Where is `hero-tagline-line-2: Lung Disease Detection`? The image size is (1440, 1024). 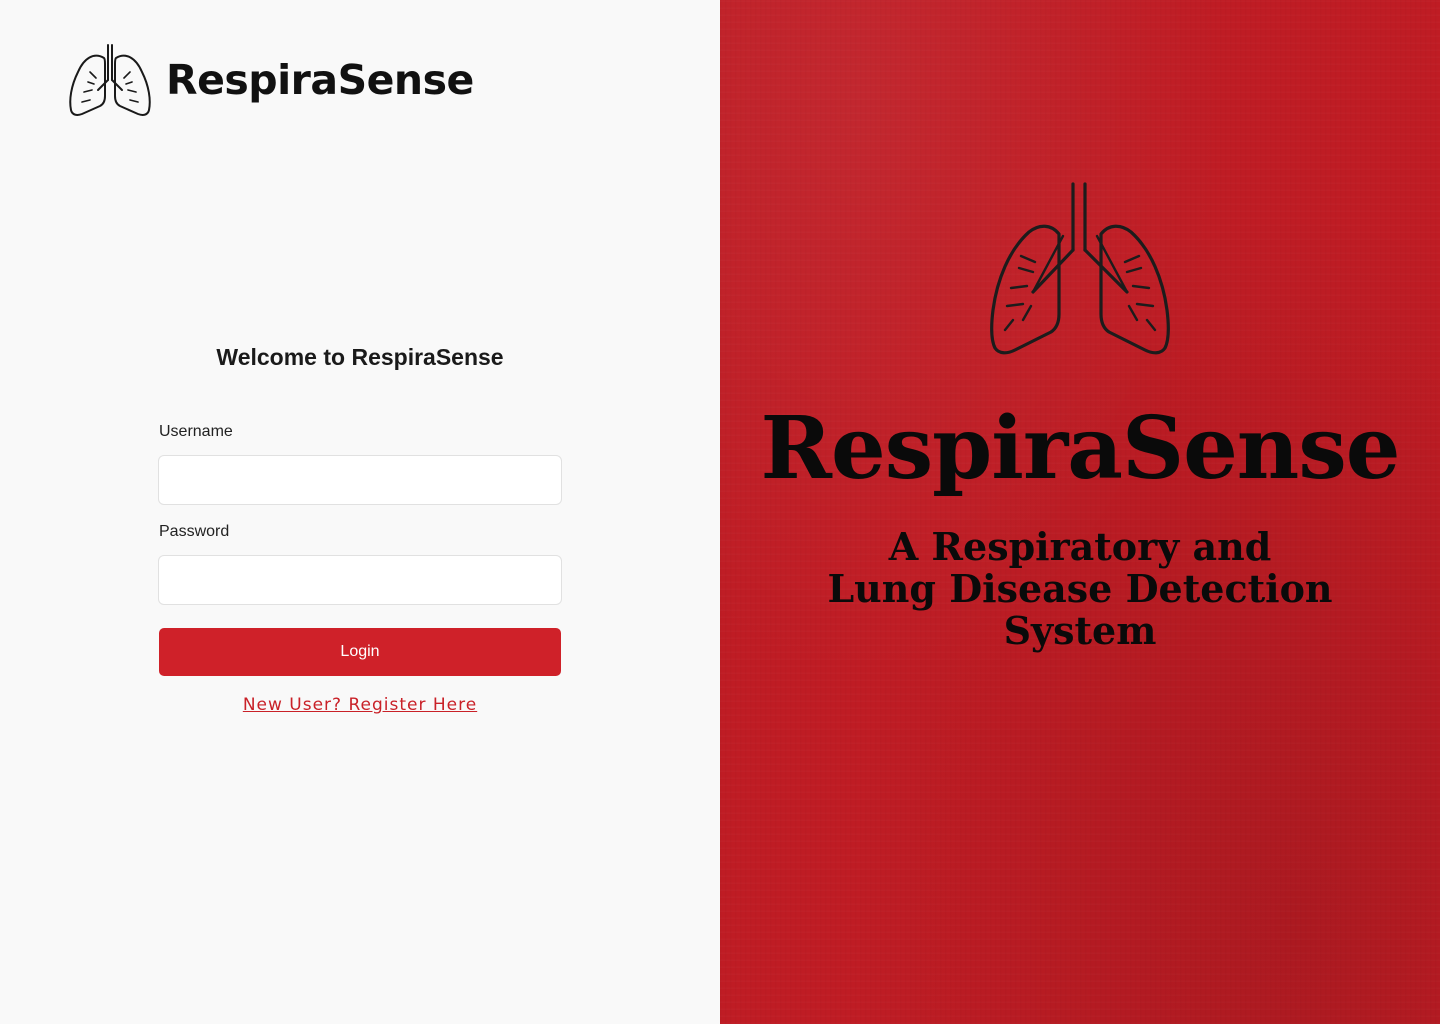
hero-tagline-line-2: Lung Disease Detection is located at coordinates (1080, 588).